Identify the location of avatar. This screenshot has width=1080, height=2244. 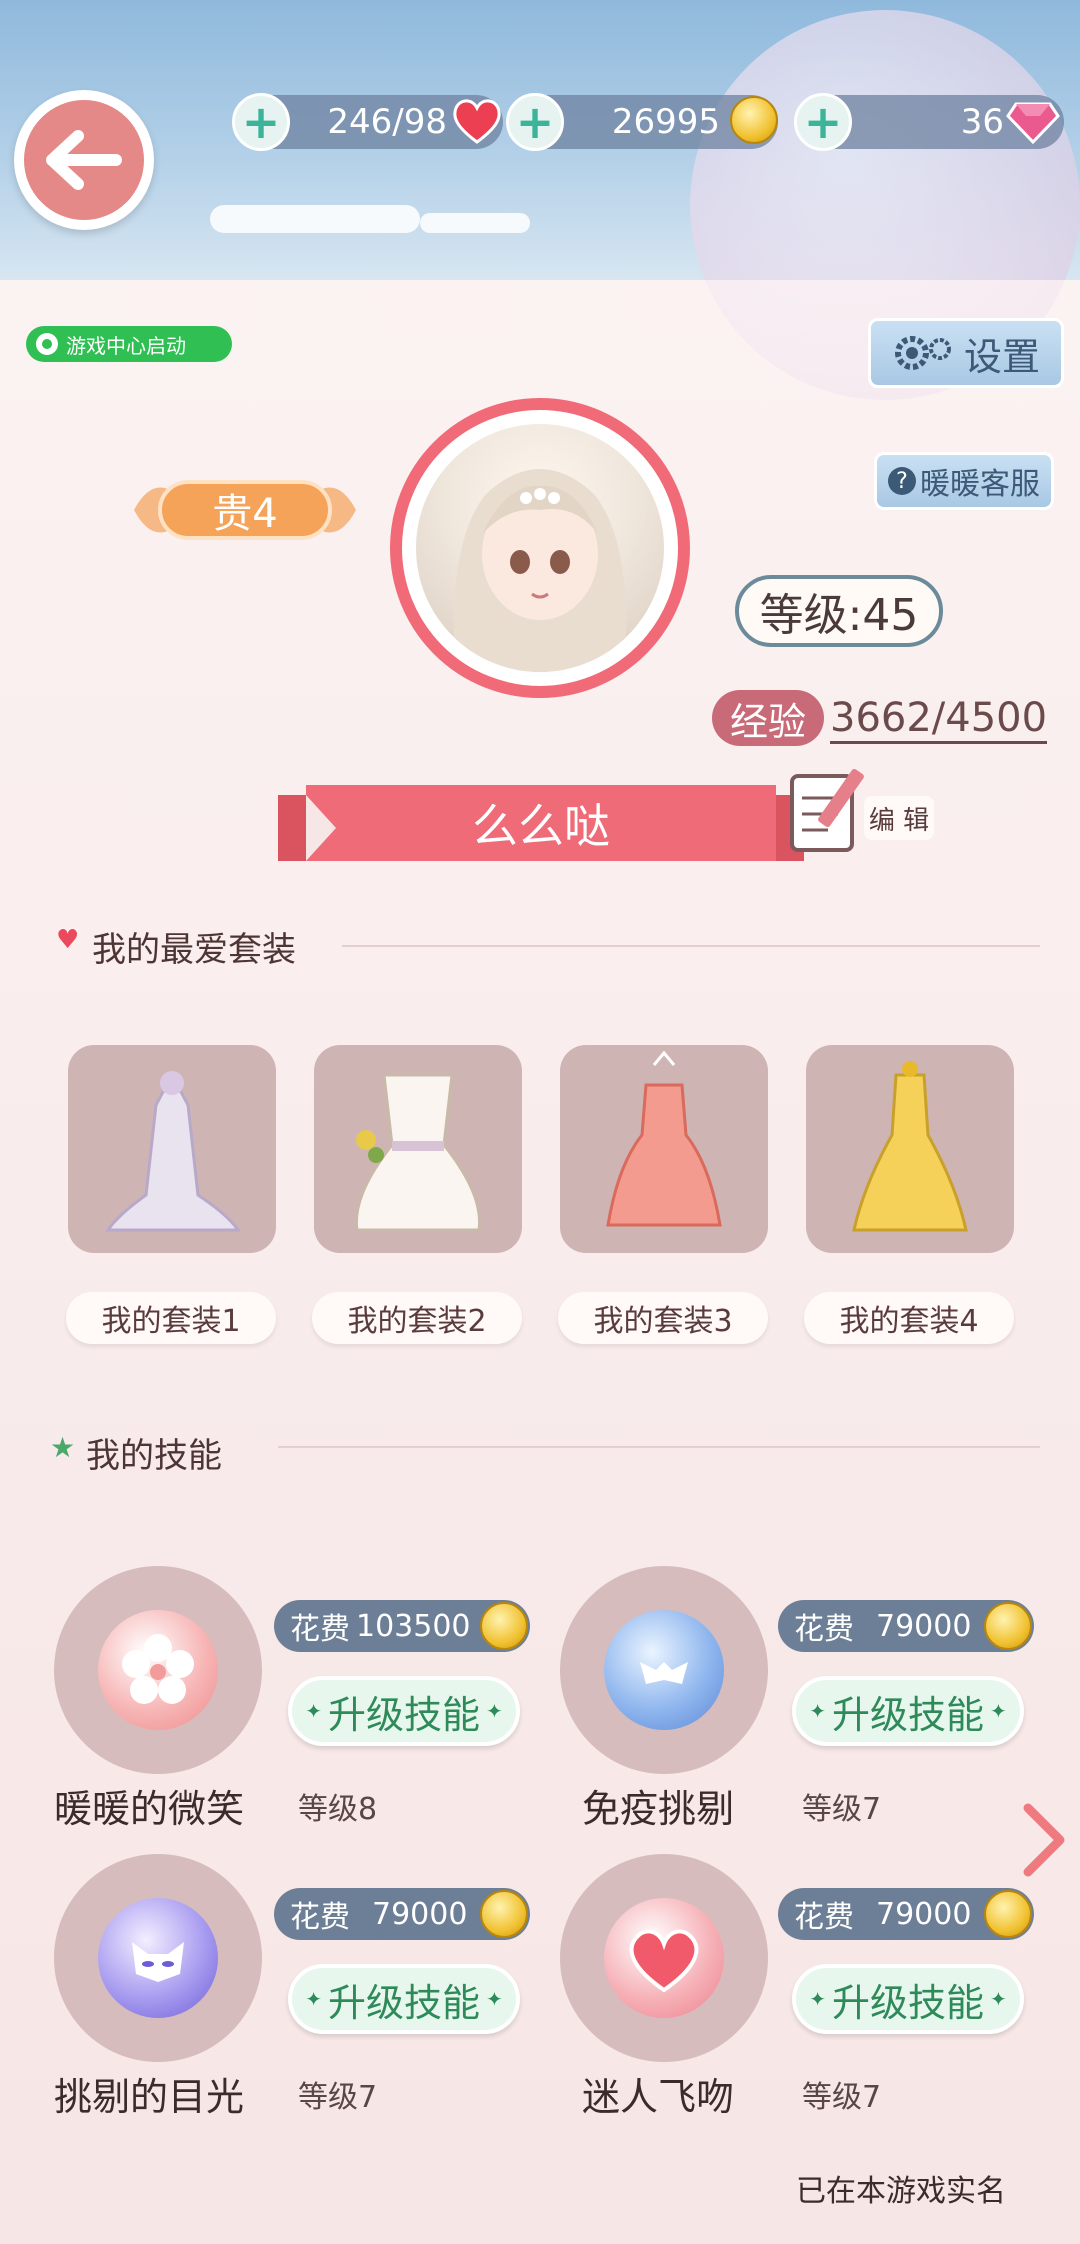
(540, 548).